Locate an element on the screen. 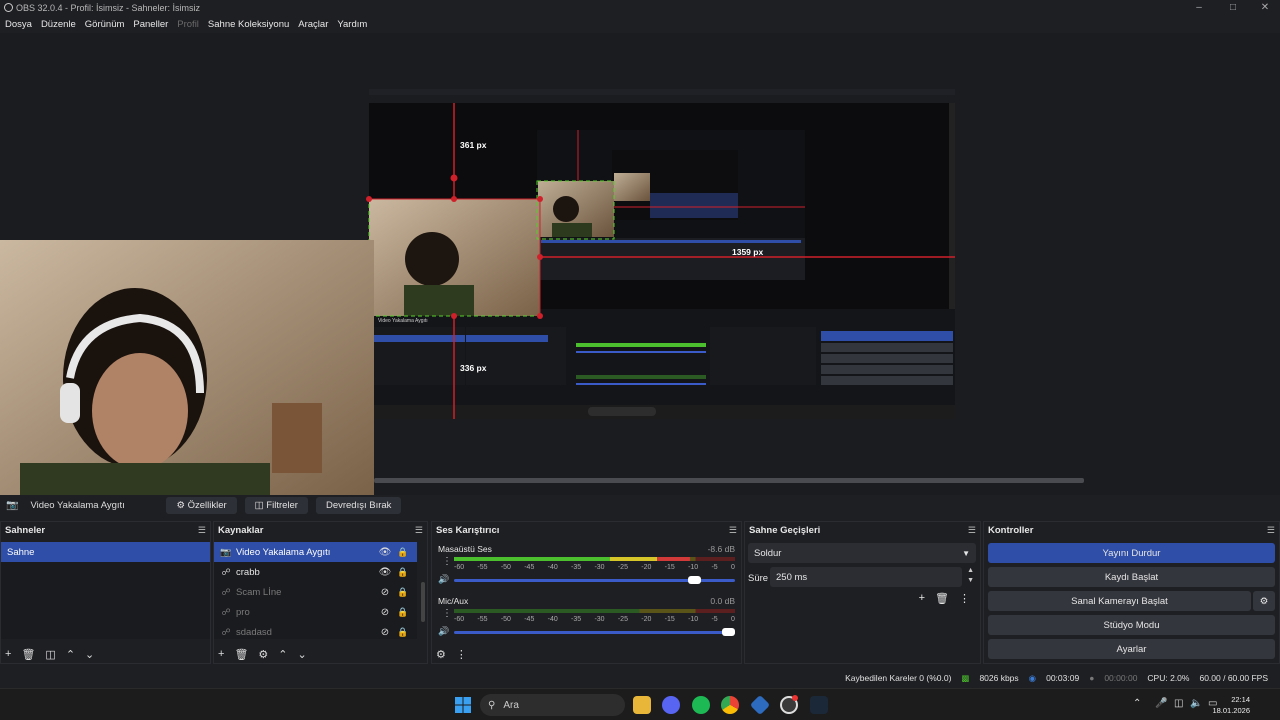 This screenshot has height=720, width=1280. microphone-icon: 🎤 is located at coordinates (1161, 703).